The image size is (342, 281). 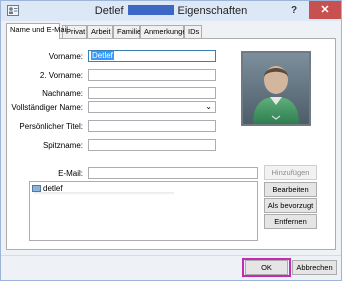 What do you see at coordinates (104, 193) in the screenshot?
I see `list-divider` at bounding box center [104, 193].